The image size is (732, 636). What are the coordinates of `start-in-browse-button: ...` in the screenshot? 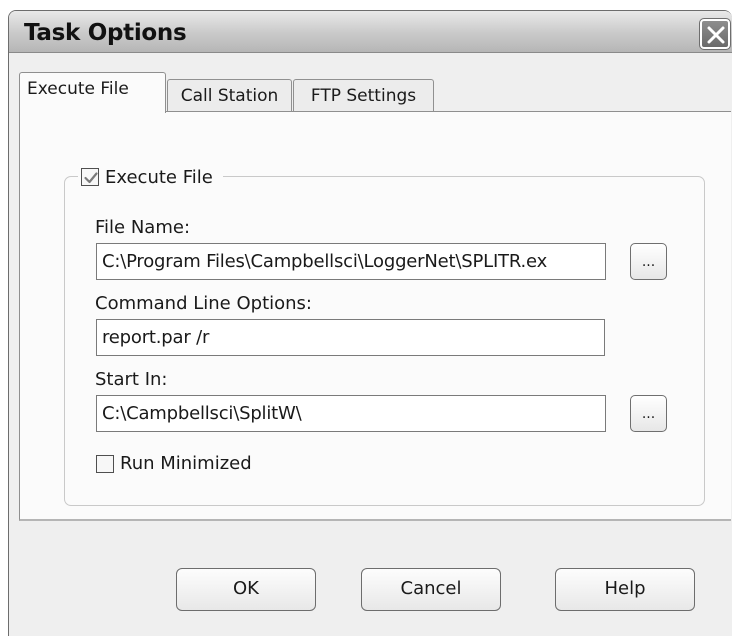 It's located at (648, 413).